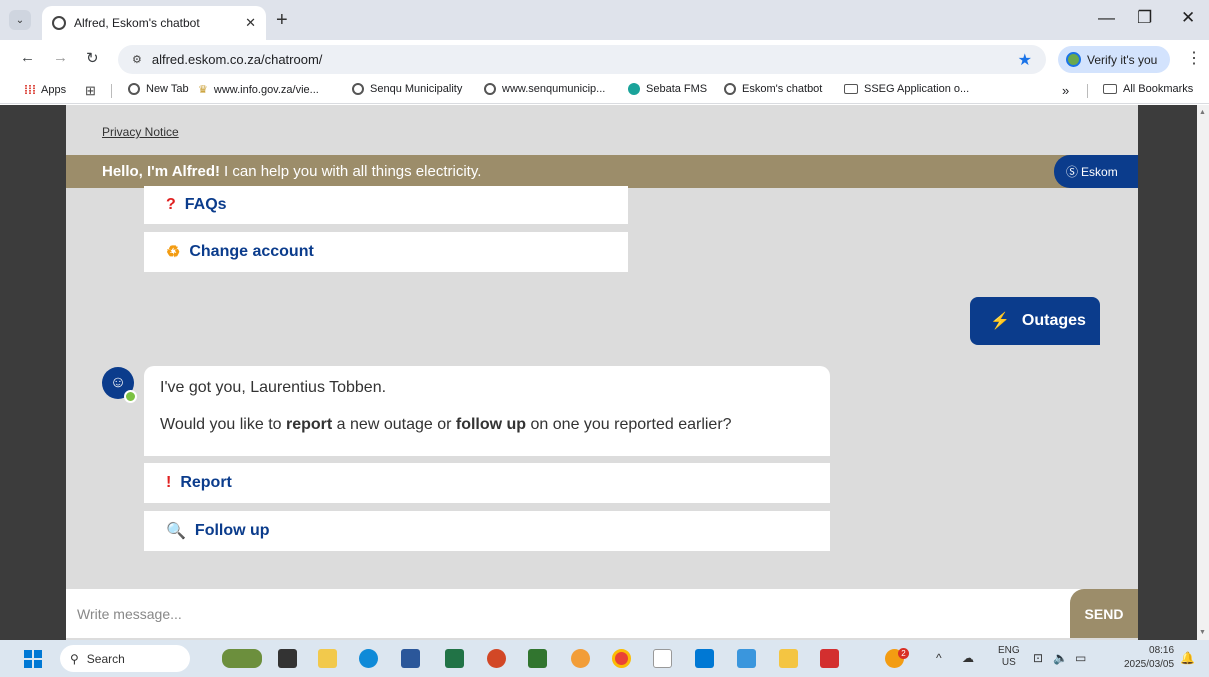  What do you see at coordinates (580, 658) in the screenshot?
I see `app-icon` at bounding box center [580, 658].